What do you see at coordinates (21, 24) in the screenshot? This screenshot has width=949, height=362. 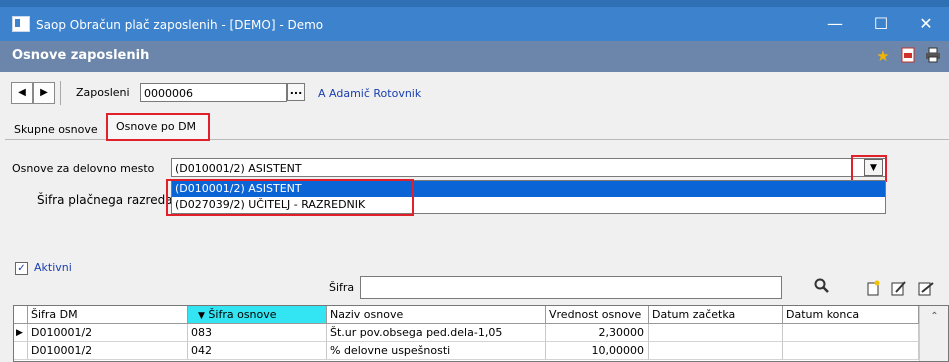 I see `app-icon` at bounding box center [21, 24].